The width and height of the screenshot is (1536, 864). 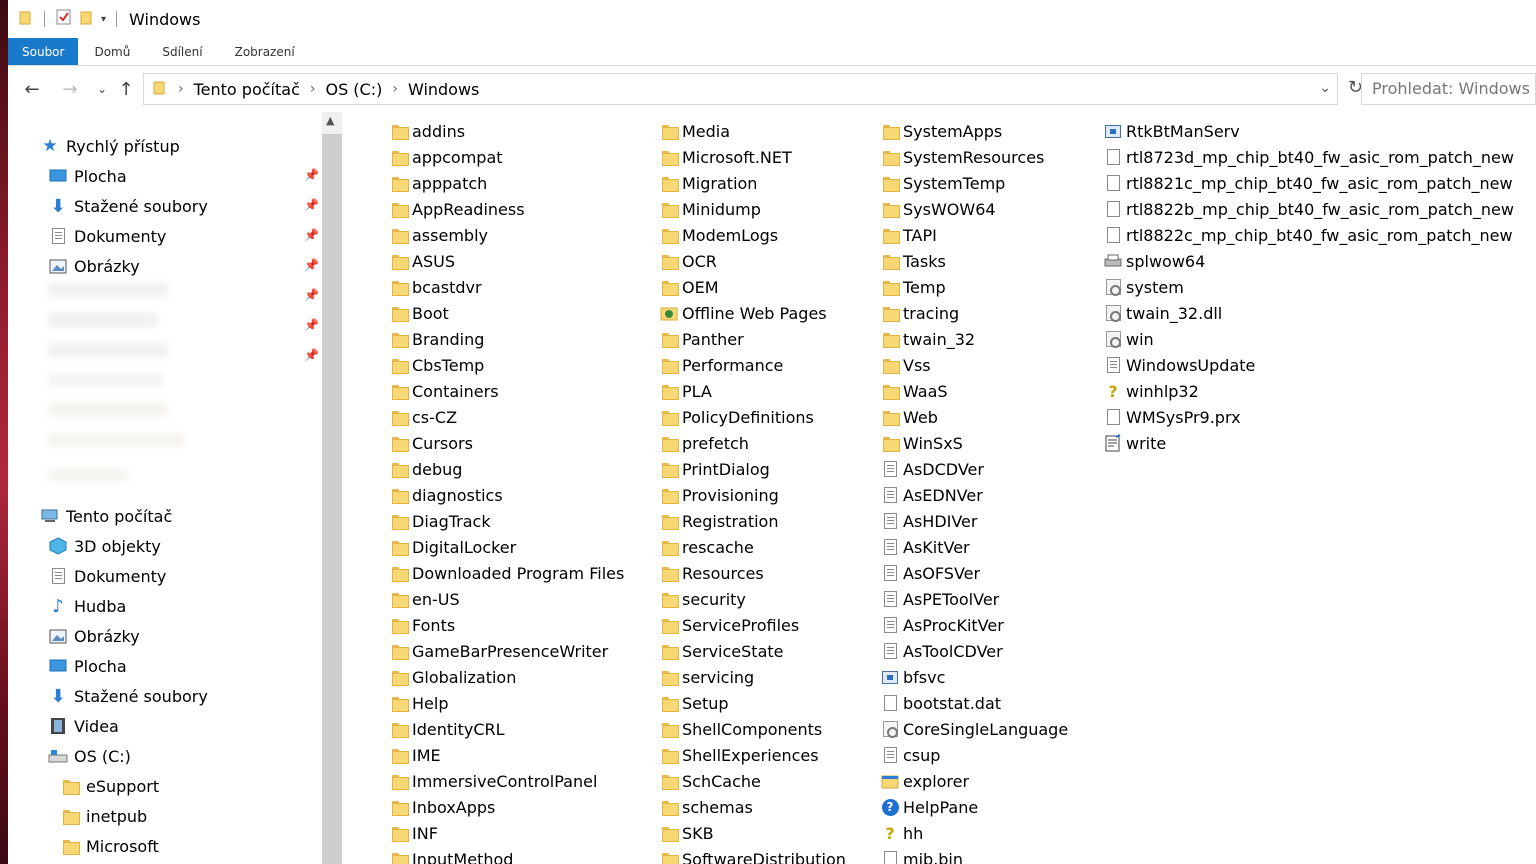 What do you see at coordinates (507, 547) in the screenshot?
I see `file-item-digitallocker: DigitalLocker` at bounding box center [507, 547].